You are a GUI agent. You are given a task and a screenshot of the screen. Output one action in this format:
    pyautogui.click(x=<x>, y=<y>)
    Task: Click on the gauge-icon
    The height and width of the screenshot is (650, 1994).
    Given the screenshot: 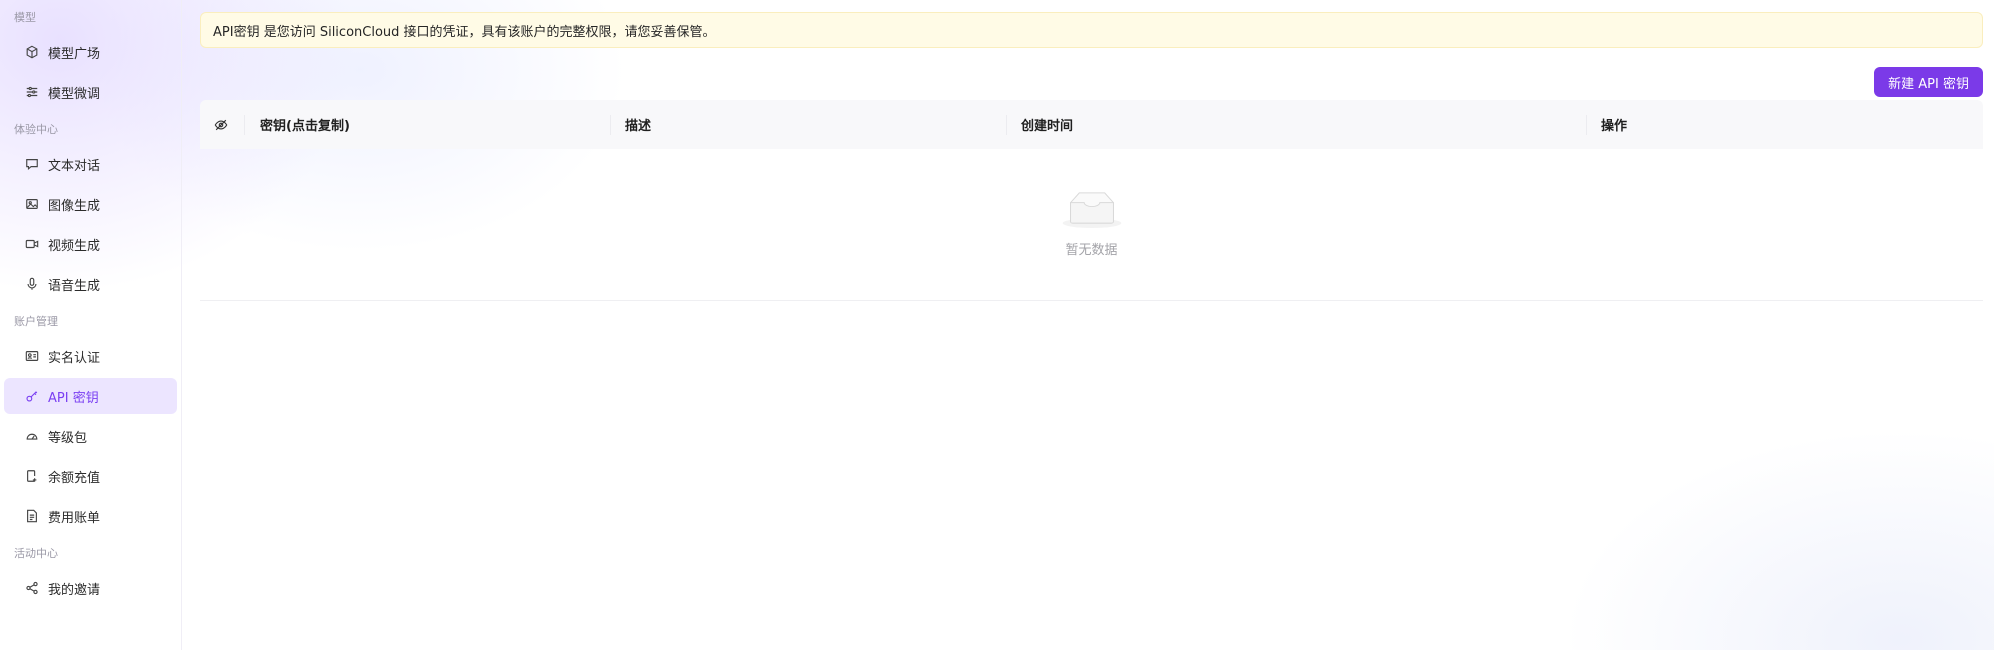 What is the action you would take?
    pyautogui.click(x=32, y=436)
    